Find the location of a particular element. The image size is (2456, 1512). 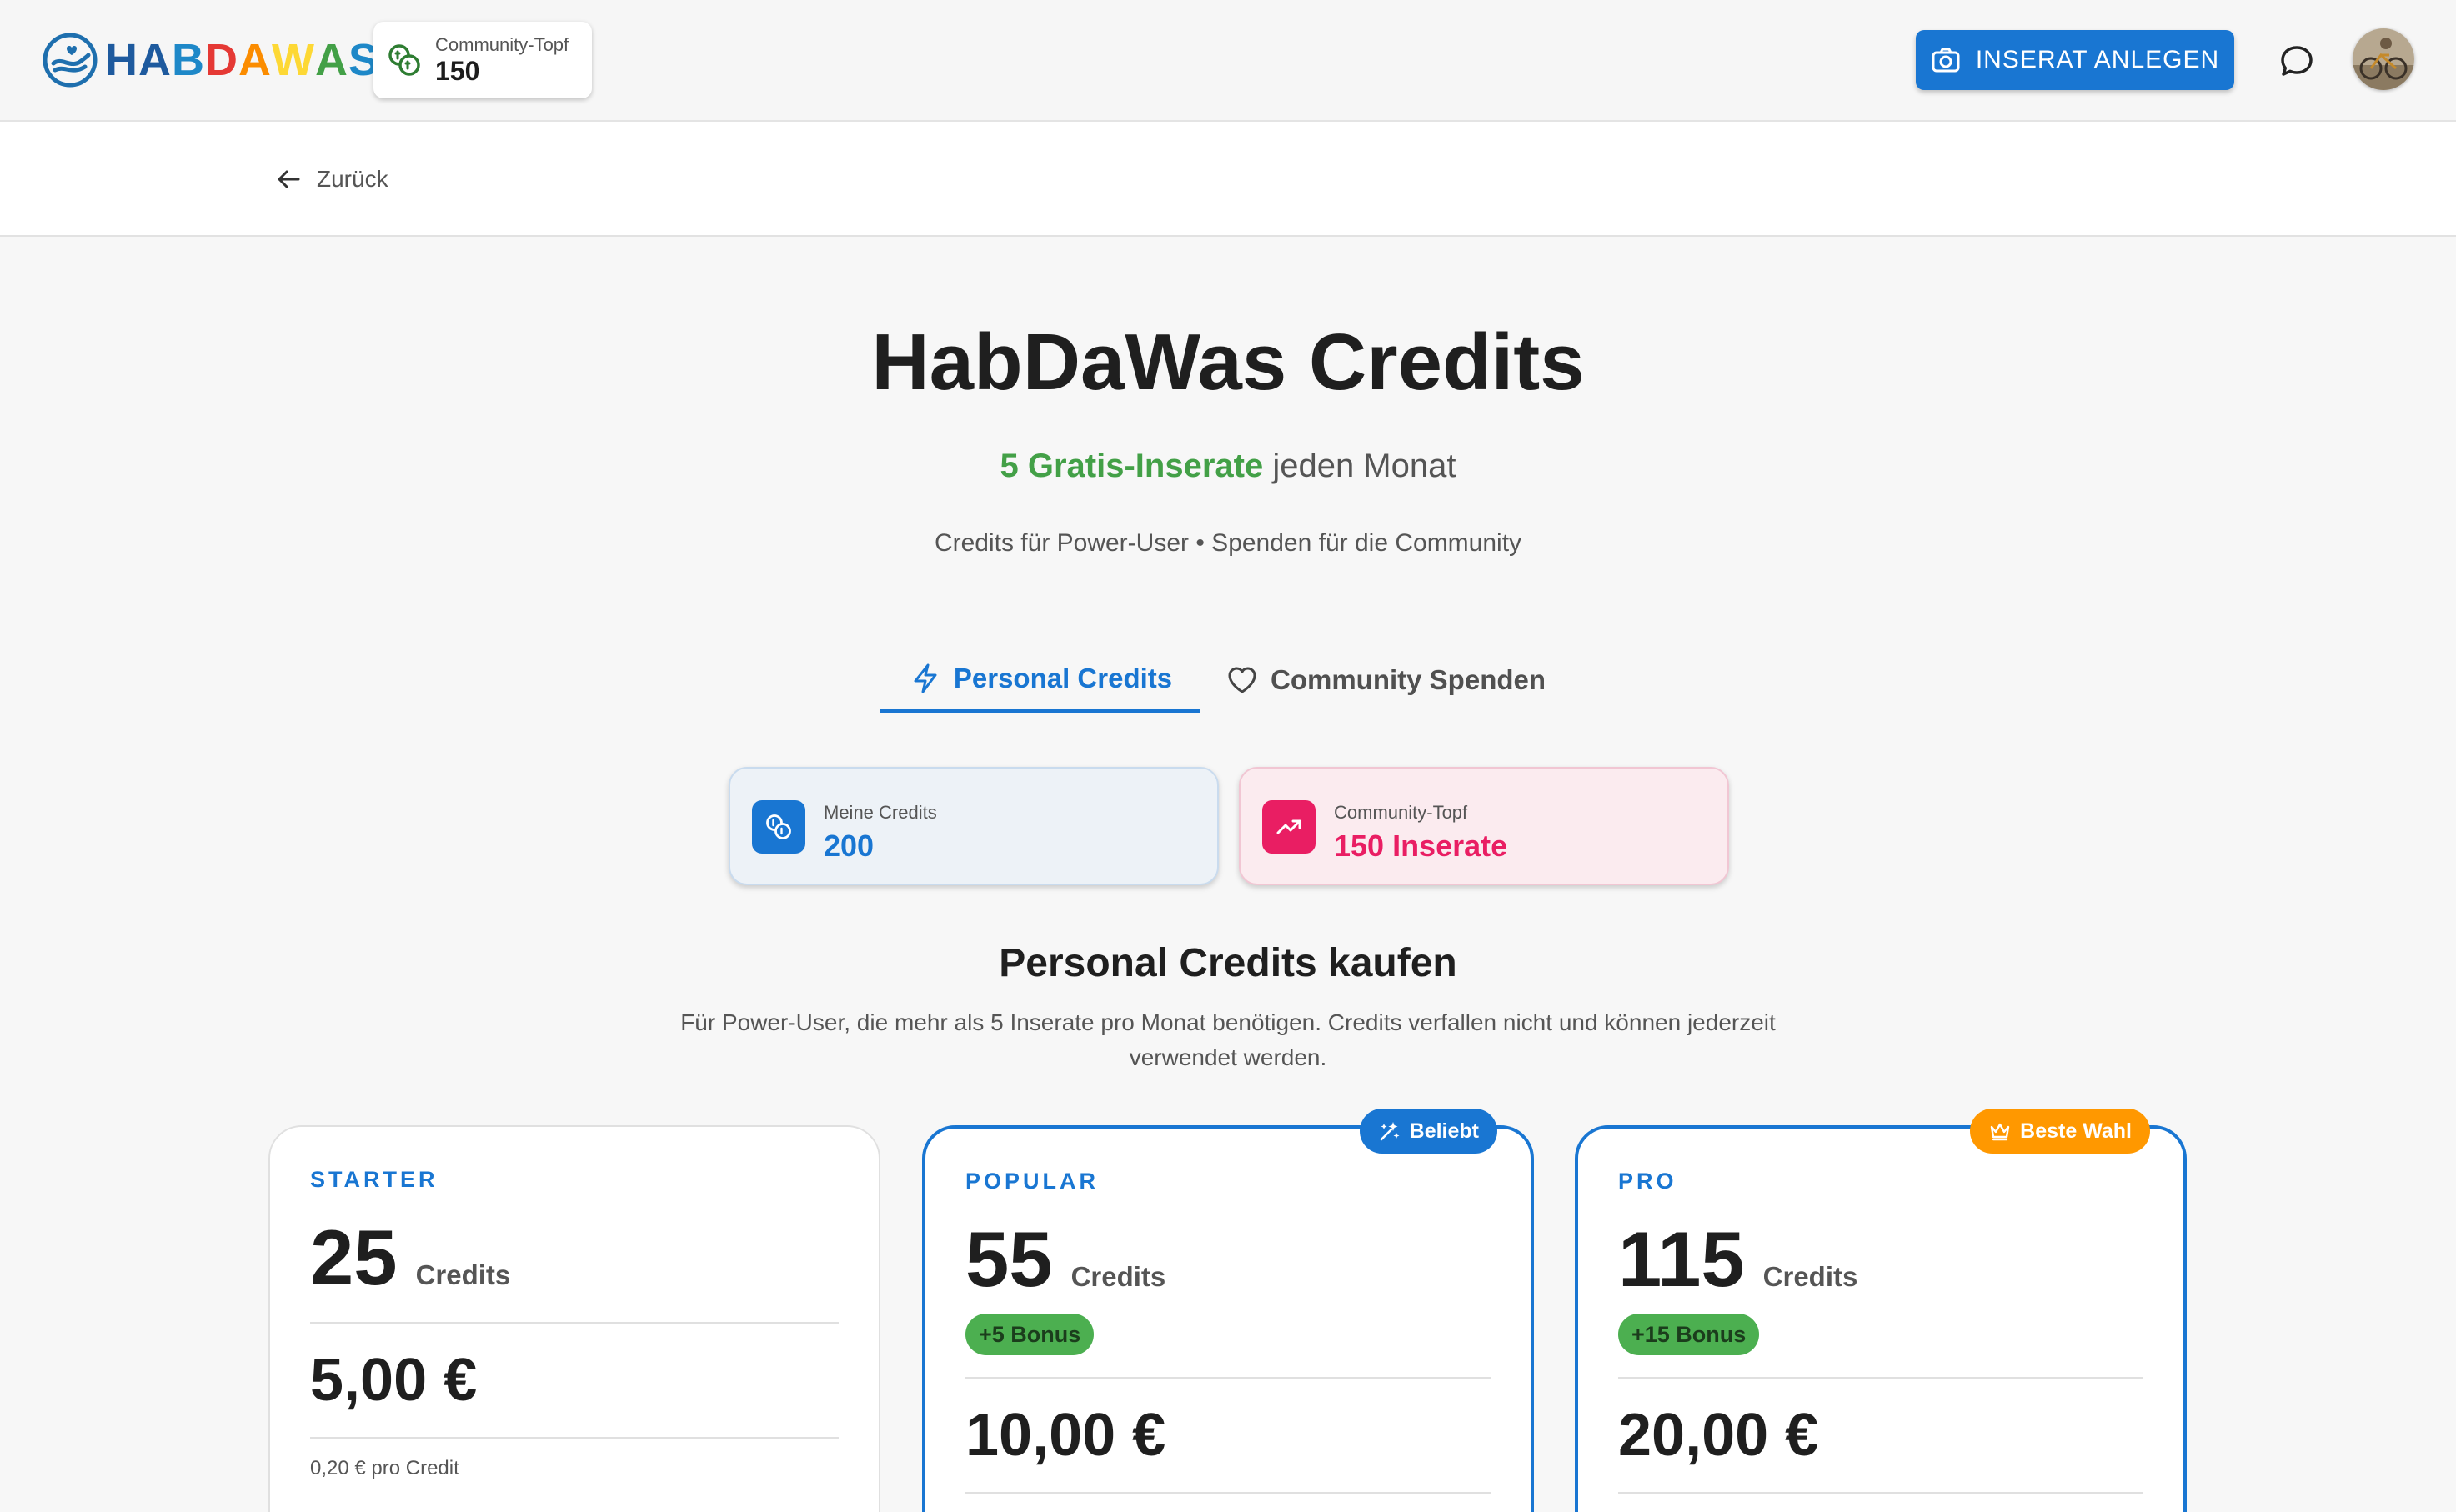

free-listings-rest: jeden Monat is located at coordinates (1359, 466).